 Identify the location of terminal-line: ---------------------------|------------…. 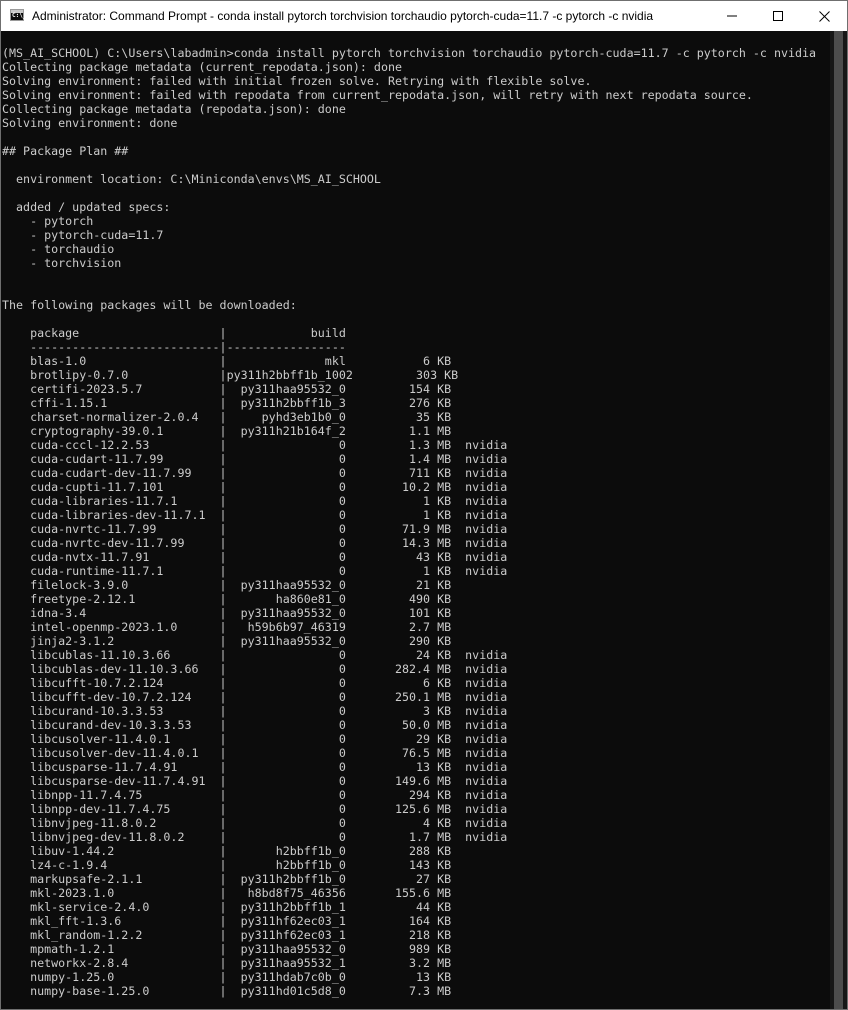
(174, 347).